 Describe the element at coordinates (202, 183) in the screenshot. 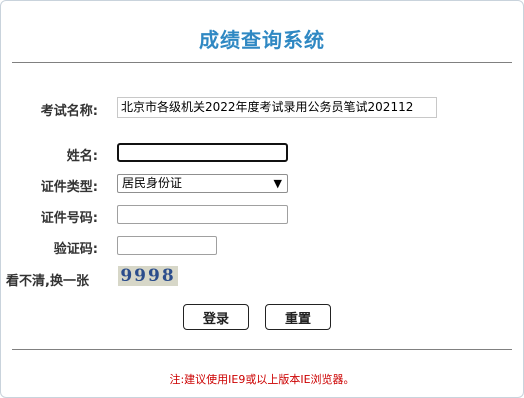

I see `id-type-select: 居民身份证 ▼` at that location.